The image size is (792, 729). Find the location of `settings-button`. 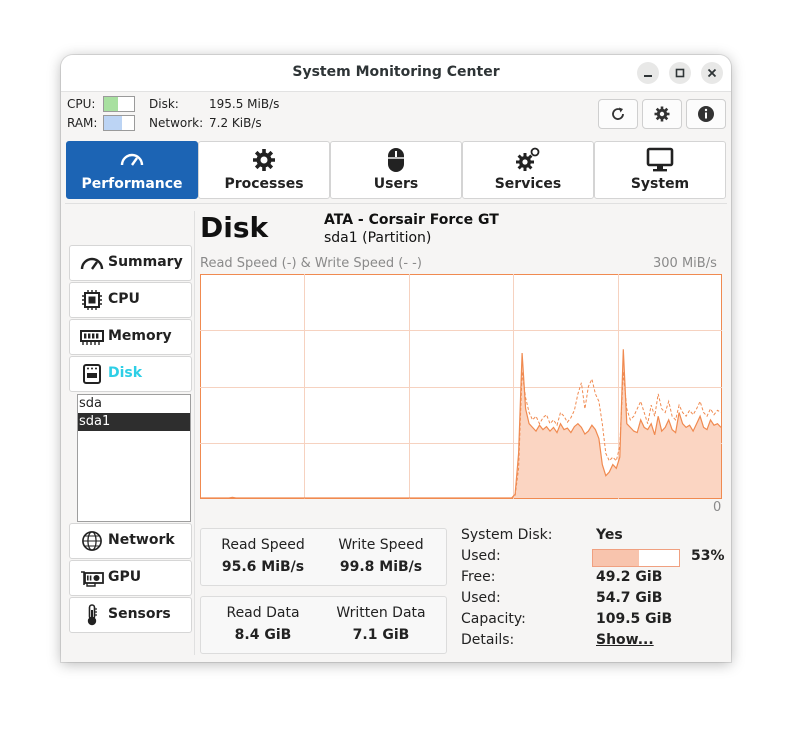

settings-button is located at coordinates (662, 114).